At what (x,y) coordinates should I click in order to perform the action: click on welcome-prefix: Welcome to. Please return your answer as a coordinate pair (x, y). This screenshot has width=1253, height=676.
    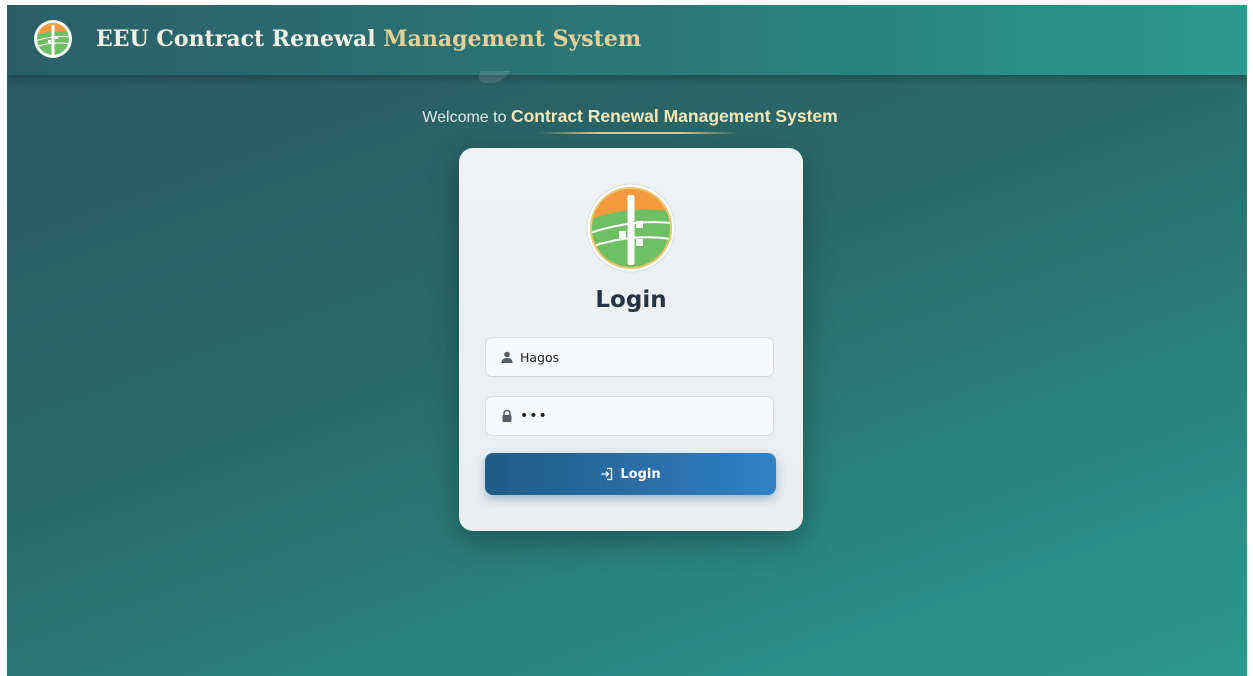
    Looking at the image, I should click on (464, 117).